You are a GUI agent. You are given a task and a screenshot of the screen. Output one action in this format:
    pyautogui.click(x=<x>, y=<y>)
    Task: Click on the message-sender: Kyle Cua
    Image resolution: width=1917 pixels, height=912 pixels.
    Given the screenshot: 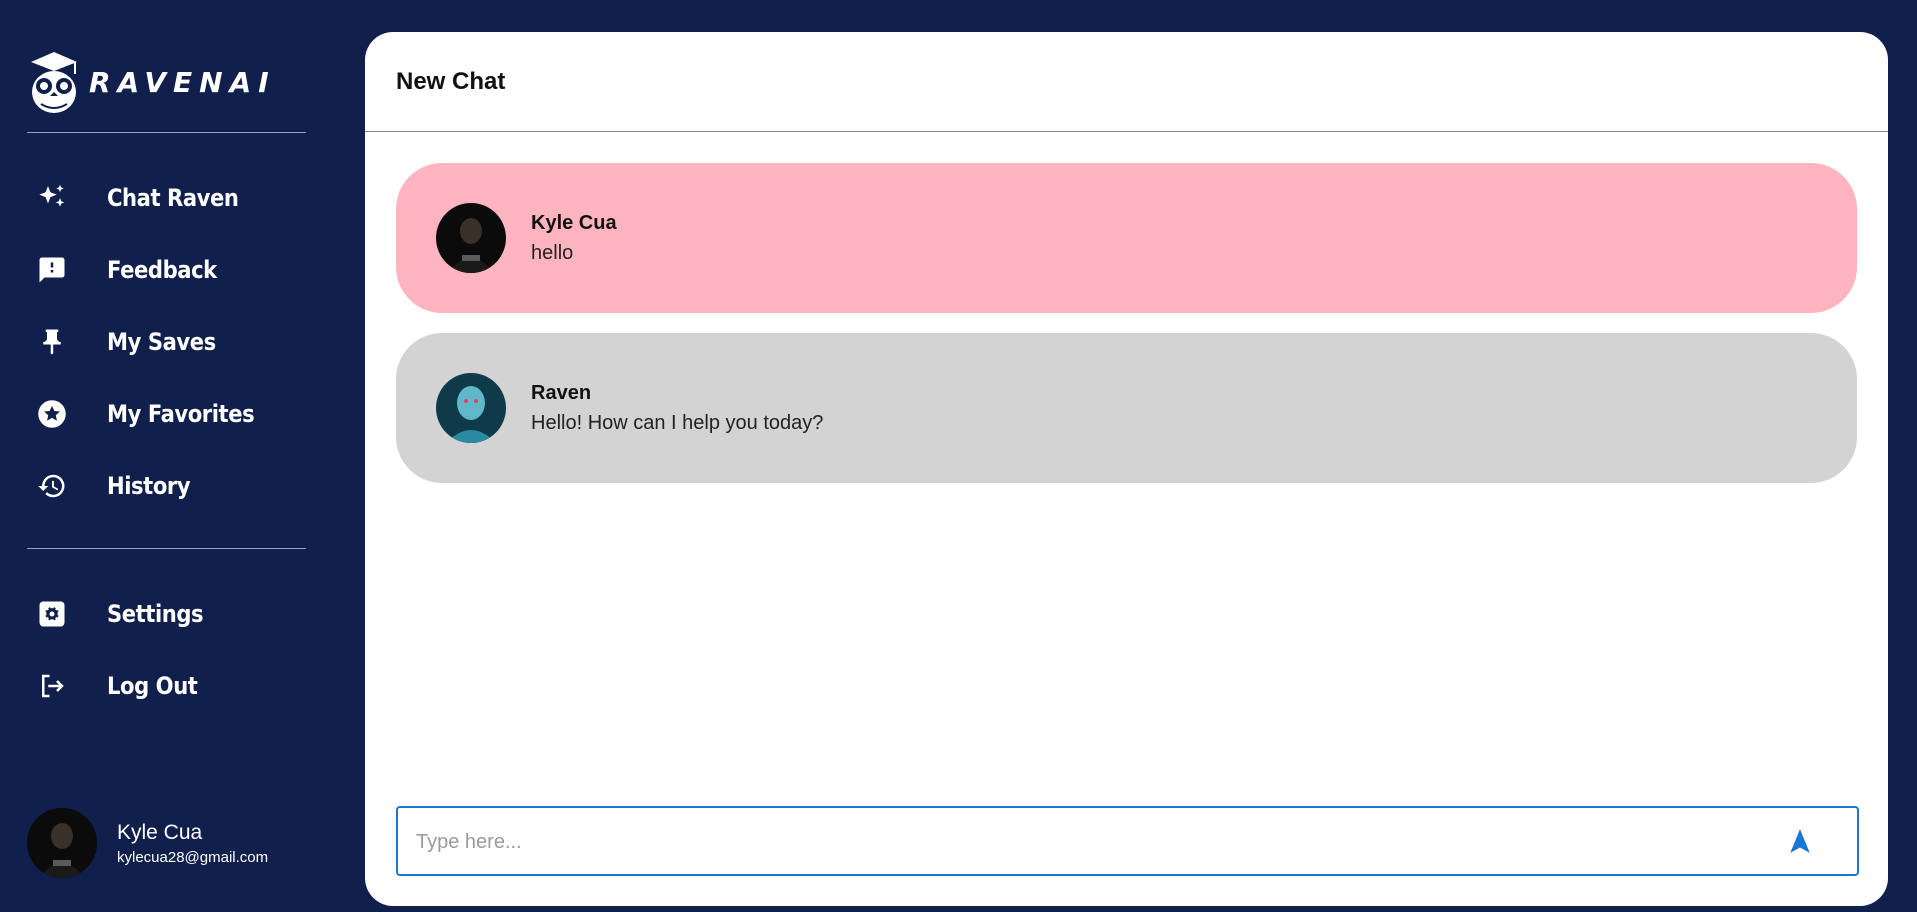 What is the action you would take?
    pyautogui.click(x=574, y=223)
    